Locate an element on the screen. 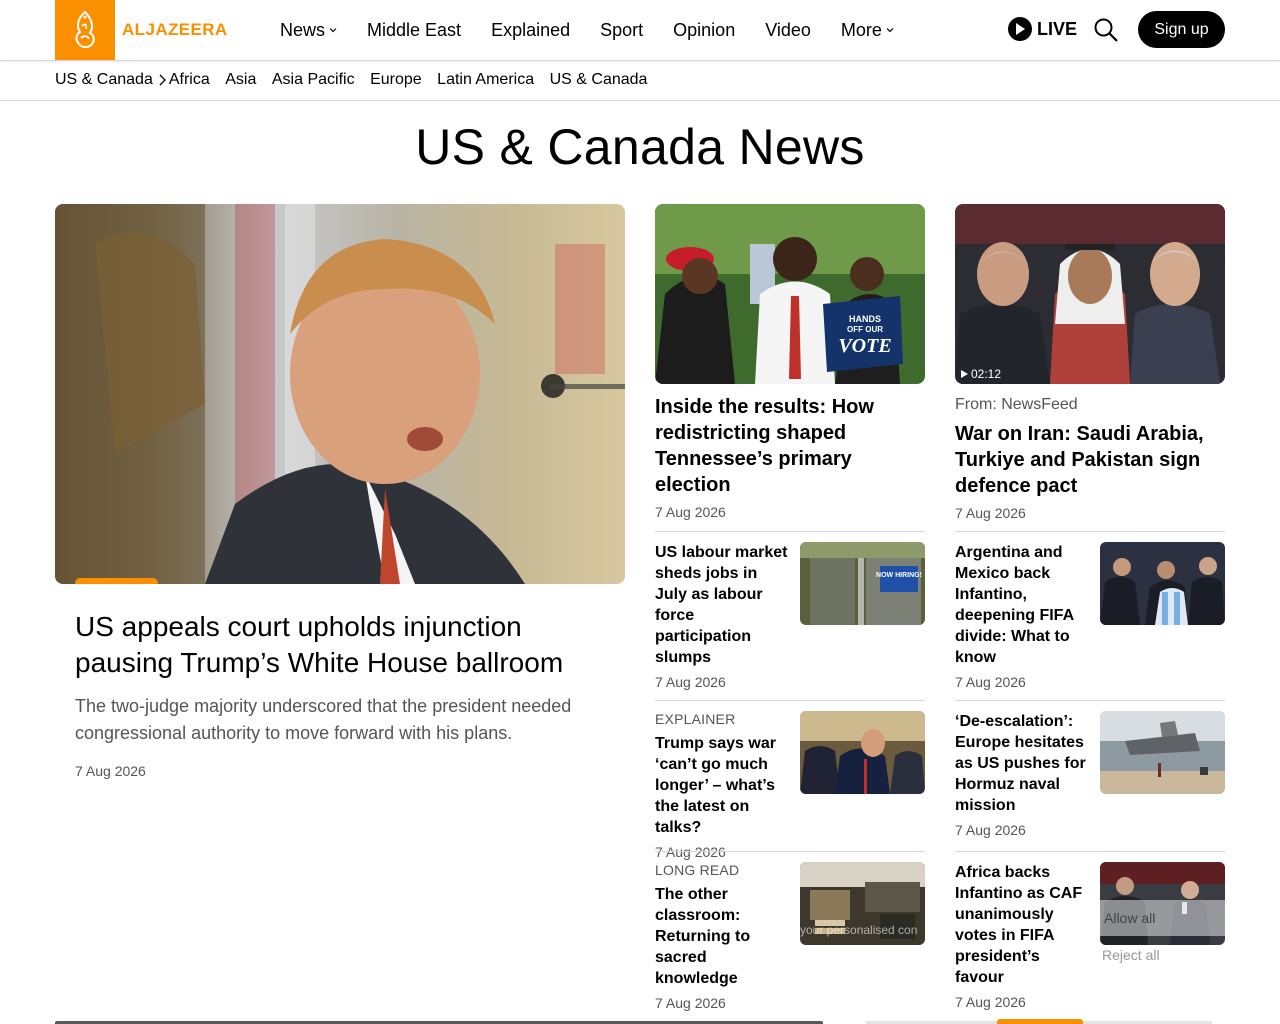 The width and height of the screenshot is (1280, 1024). subnav-item-asia: Asia is located at coordinates (240, 80).